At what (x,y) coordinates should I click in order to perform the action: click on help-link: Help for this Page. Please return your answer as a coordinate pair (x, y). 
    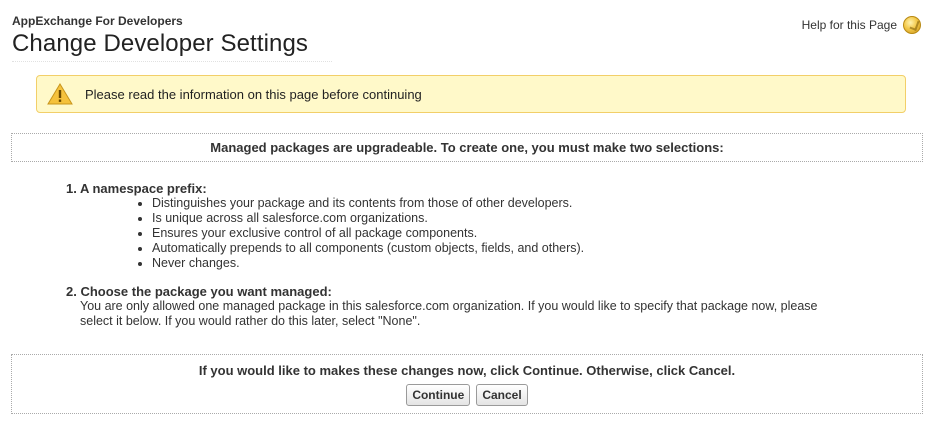
    Looking at the image, I should click on (861, 25).